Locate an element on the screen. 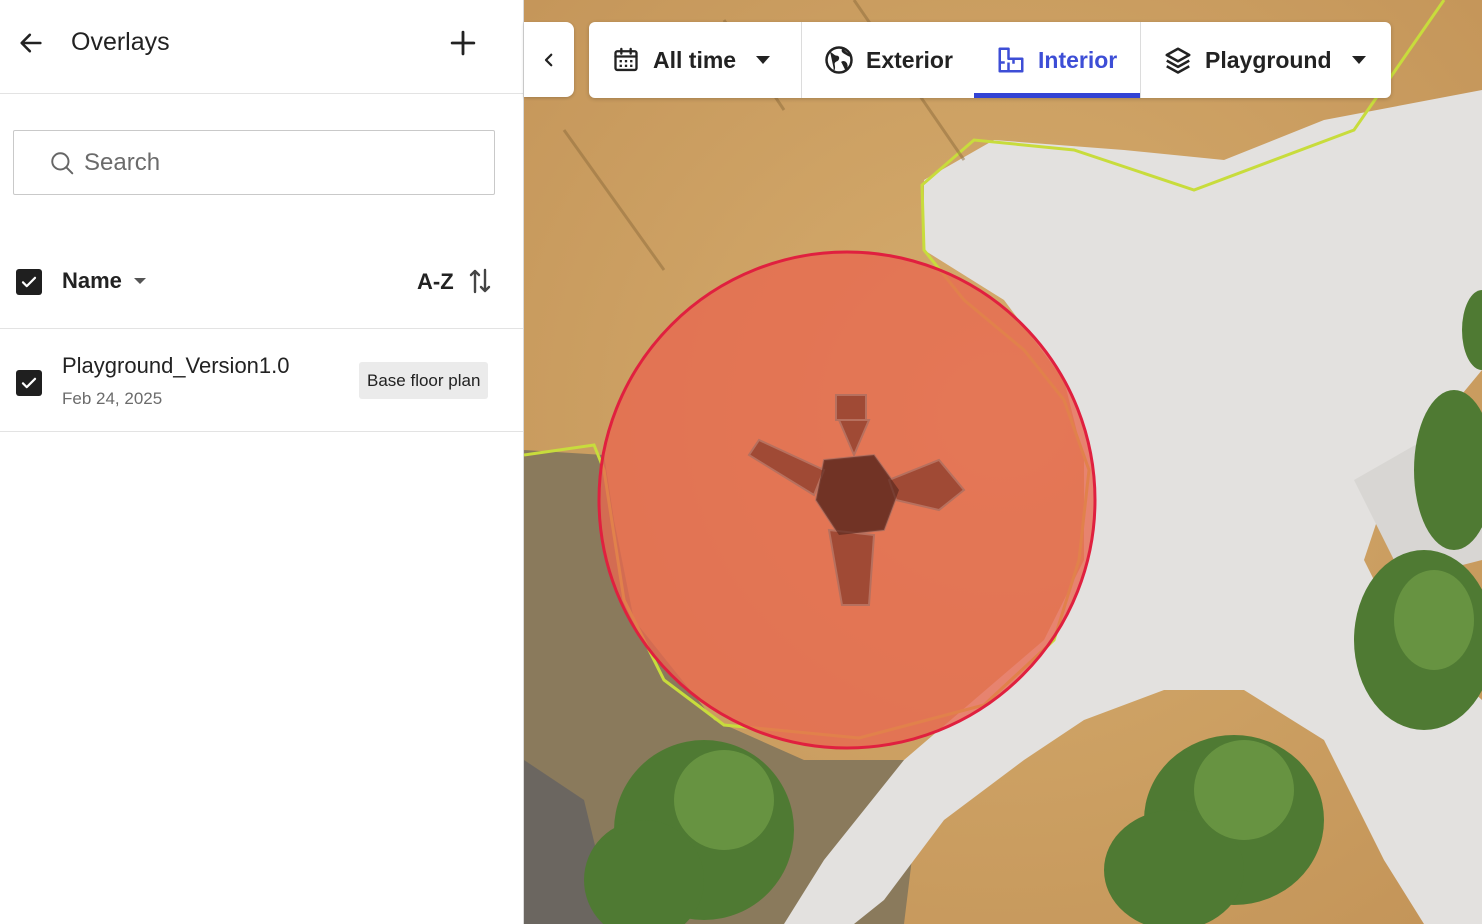 The image size is (1482, 924). add-overlay-button is located at coordinates (463, 43).